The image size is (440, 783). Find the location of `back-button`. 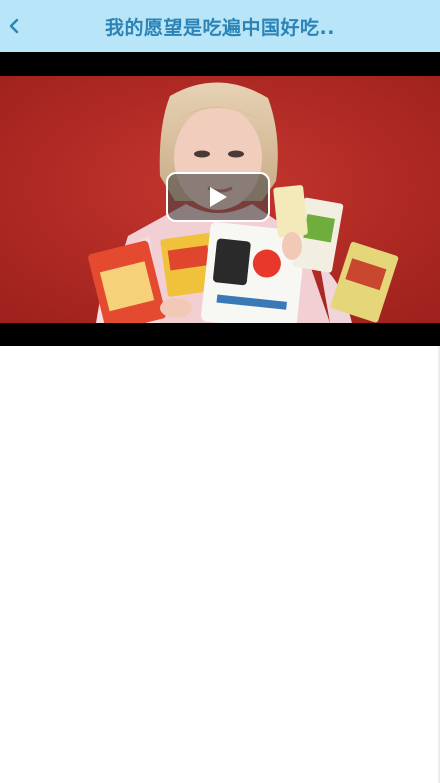

back-button is located at coordinates (14, 26).